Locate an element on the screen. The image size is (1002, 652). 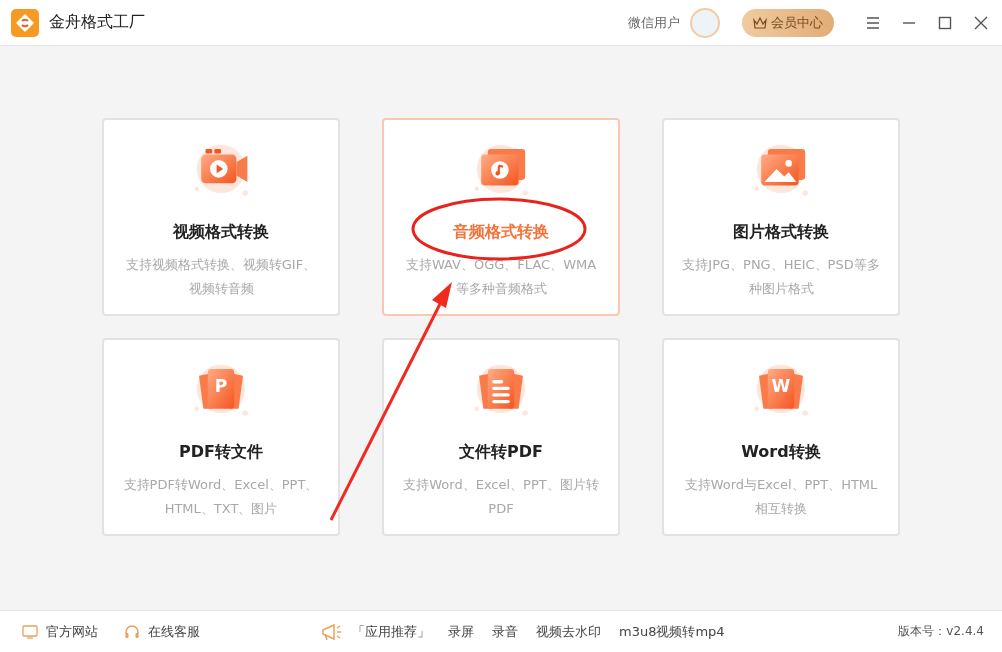
recommend-label: 「应用推荐」 is located at coordinates (391, 631).